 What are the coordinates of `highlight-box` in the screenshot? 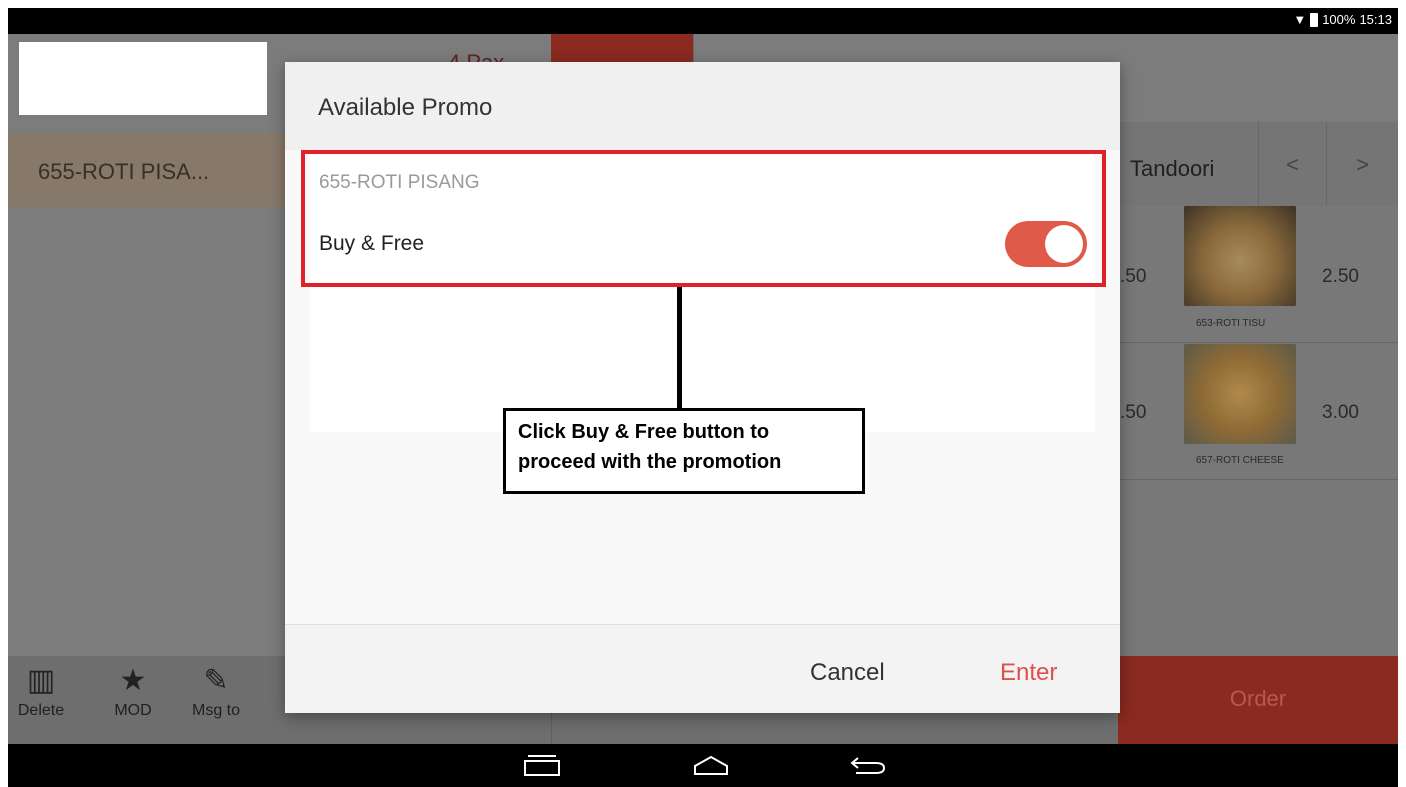 It's located at (703, 218).